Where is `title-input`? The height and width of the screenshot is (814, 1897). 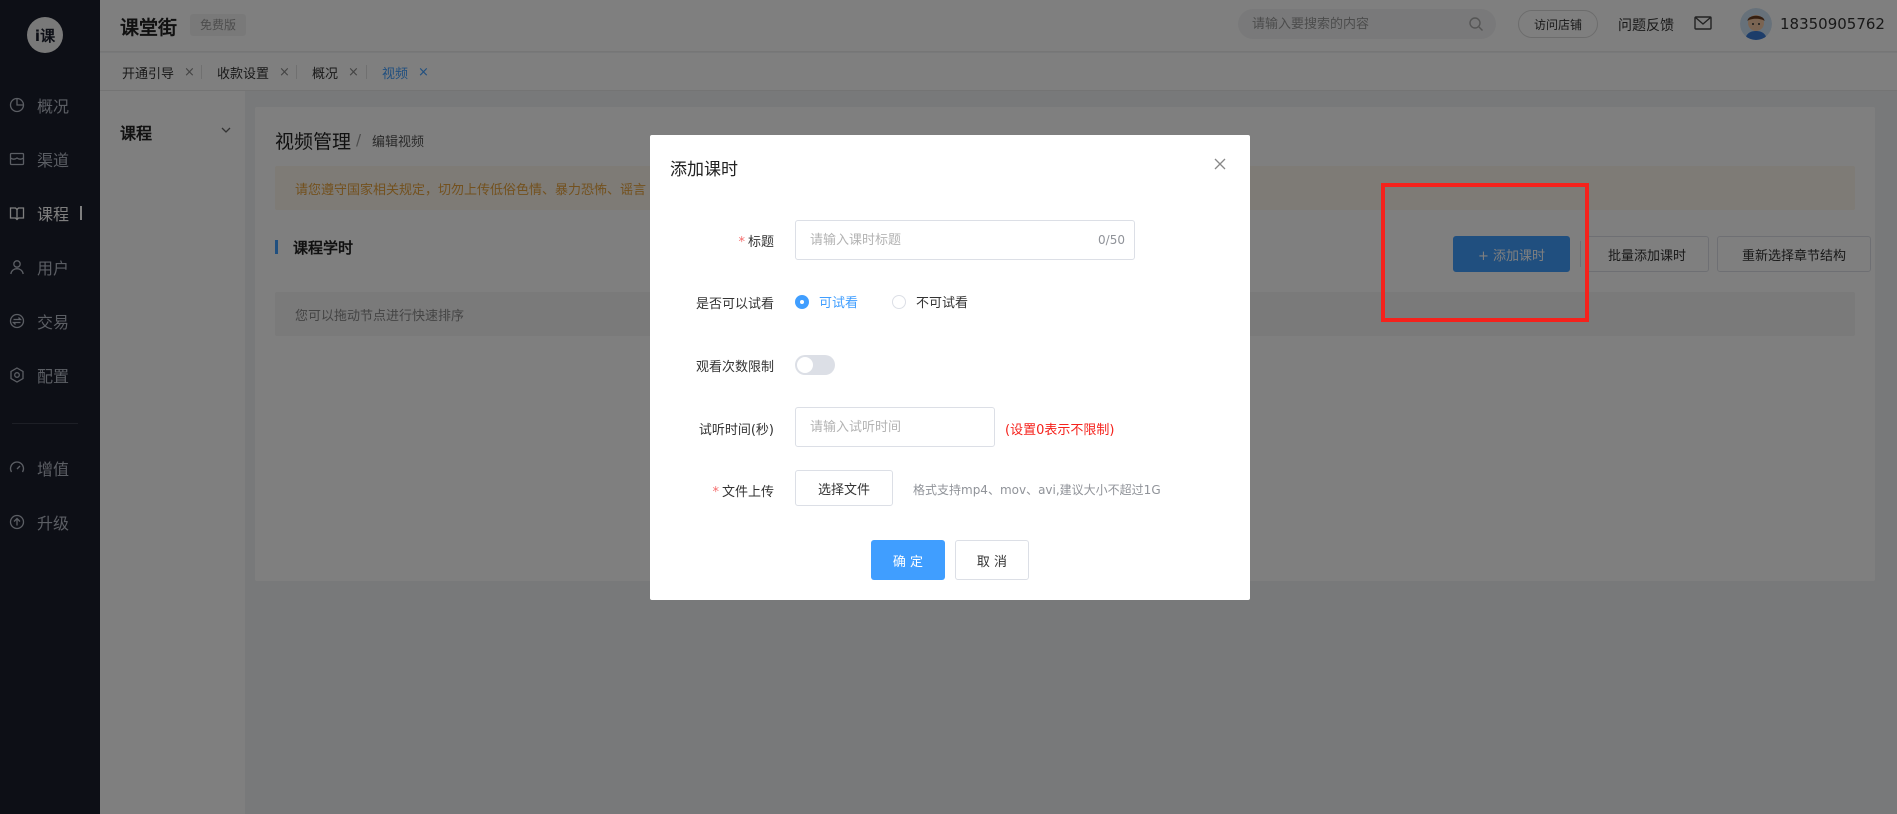
title-input is located at coordinates (950, 240).